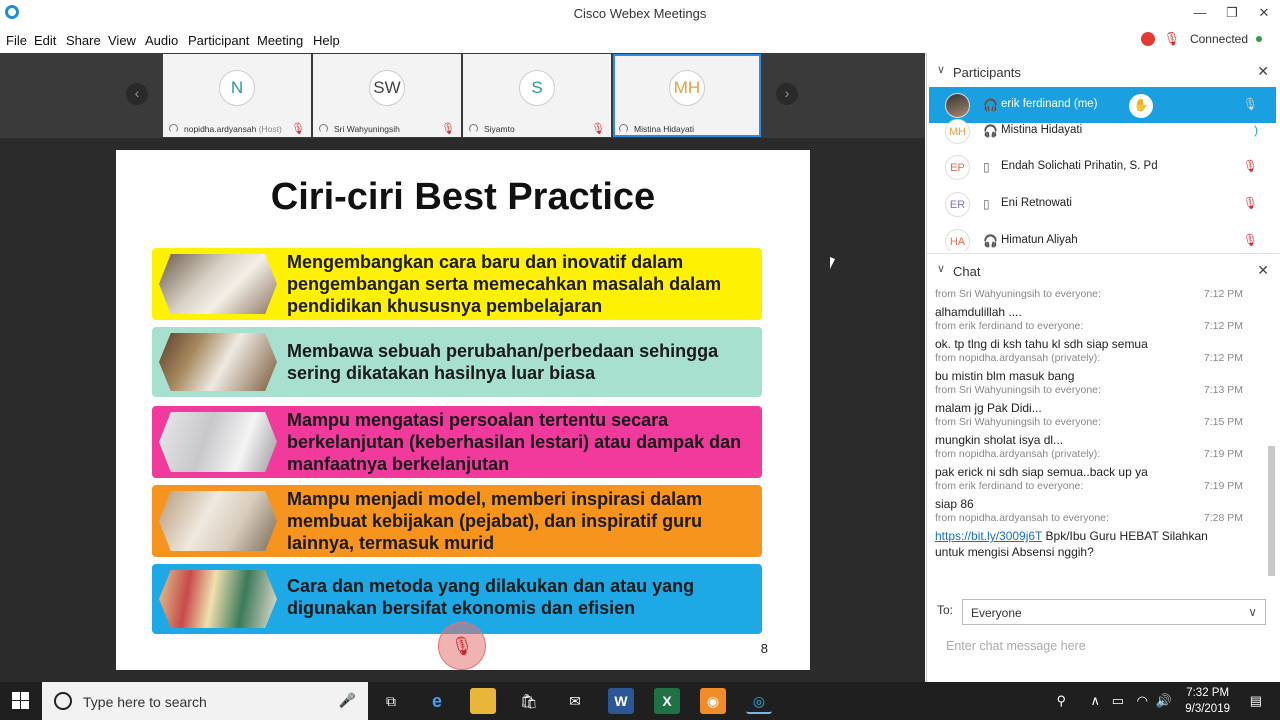 Image resolution: width=1280 pixels, height=720 pixels. What do you see at coordinates (1102, 237) in the screenshot?
I see `participant-row: HA 🎧 Himatun Aliyah 🎙` at bounding box center [1102, 237].